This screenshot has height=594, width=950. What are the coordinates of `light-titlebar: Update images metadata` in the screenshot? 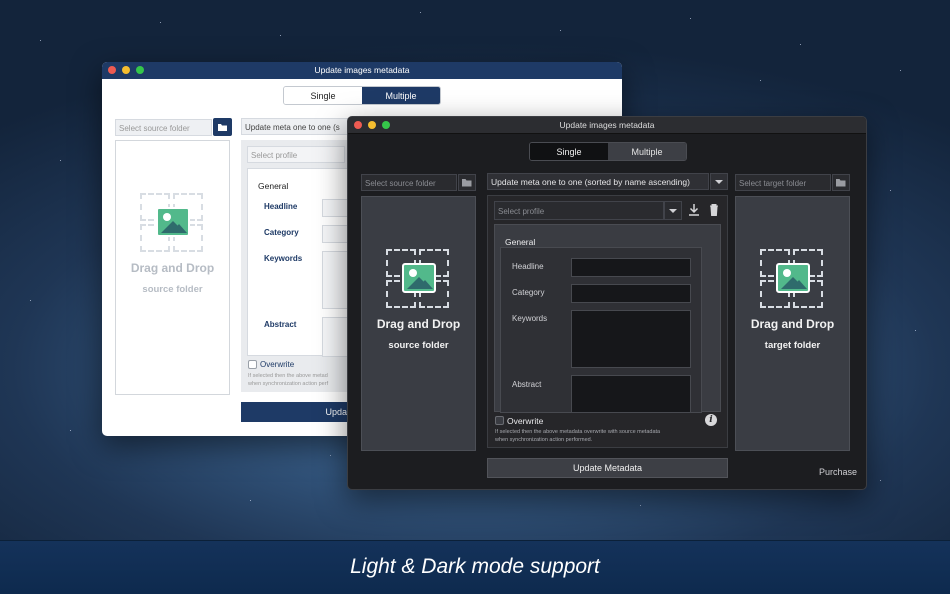 It's located at (362, 70).